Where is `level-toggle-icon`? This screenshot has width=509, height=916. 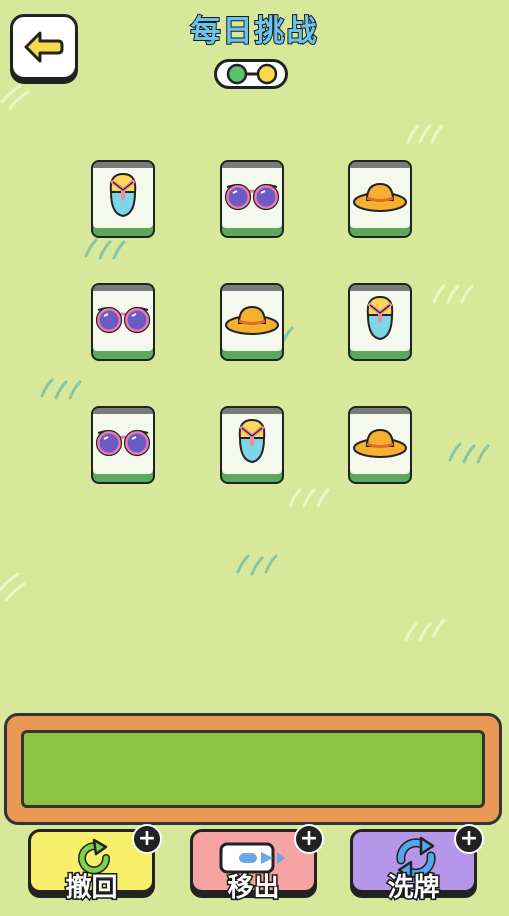
level-toggle-icon is located at coordinates (252, 74).